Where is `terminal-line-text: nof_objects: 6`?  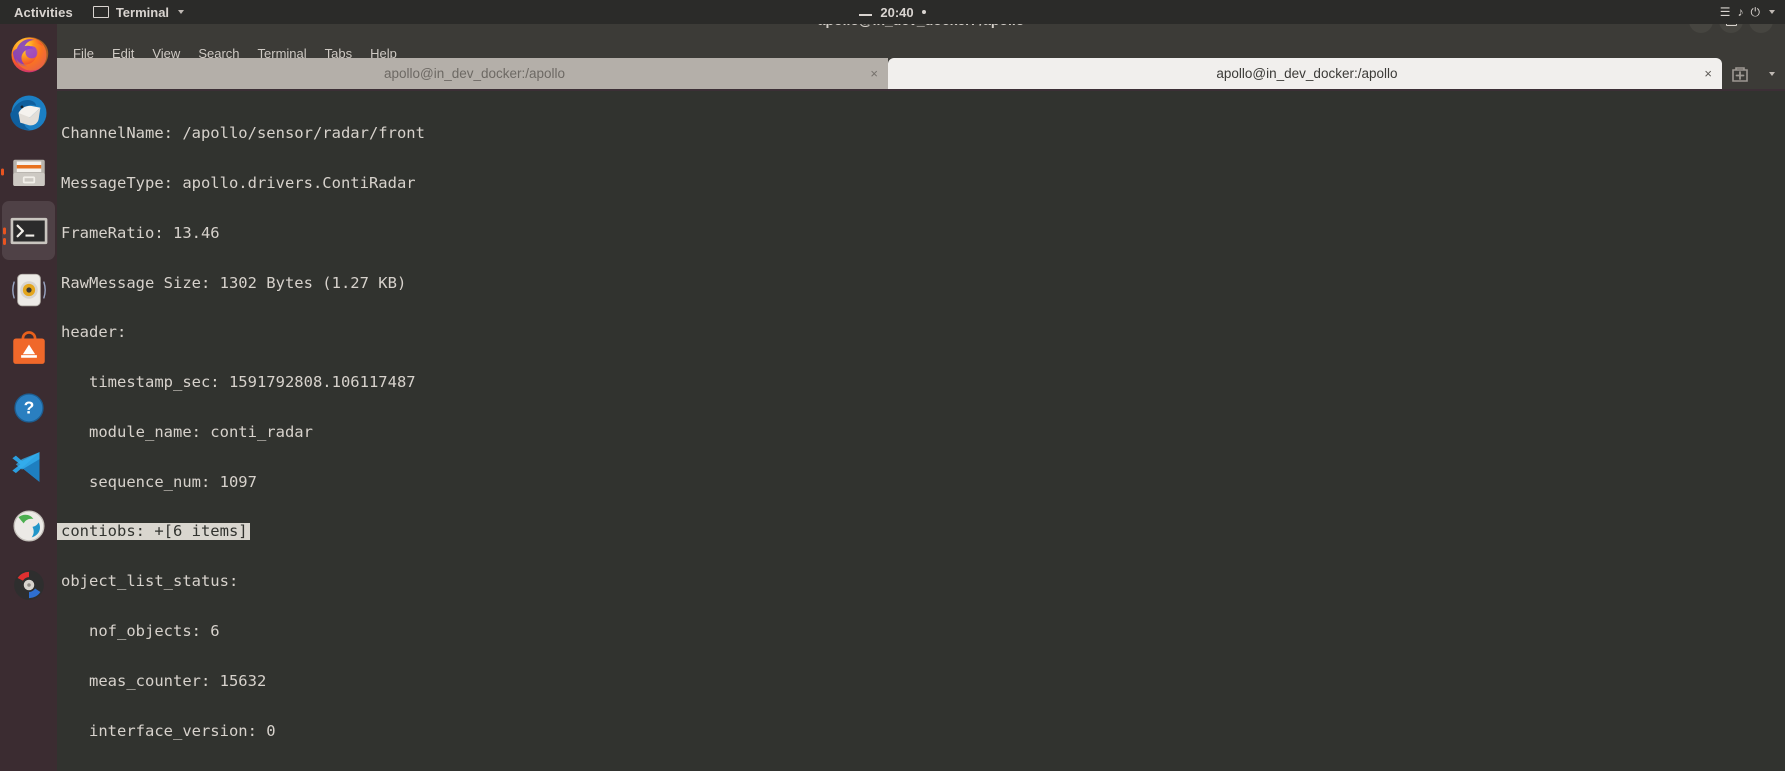 terminal-line-text: nof_objects: 6 is located at coordinates (140, 631).